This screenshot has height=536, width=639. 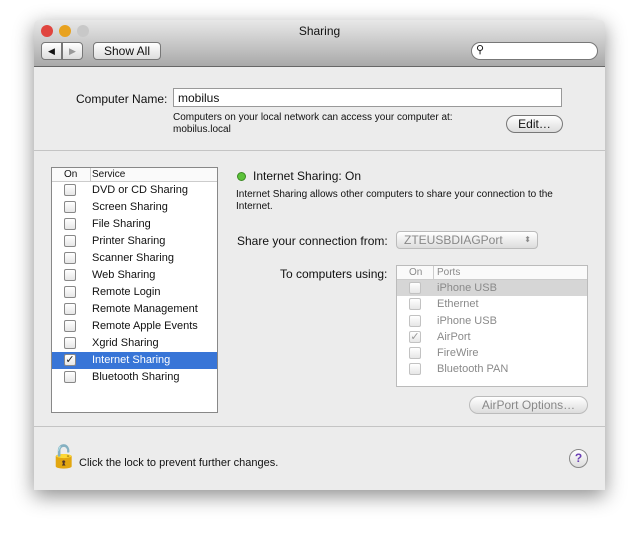 I want to click on col-ports: Ports, so click(x=449, y=272).